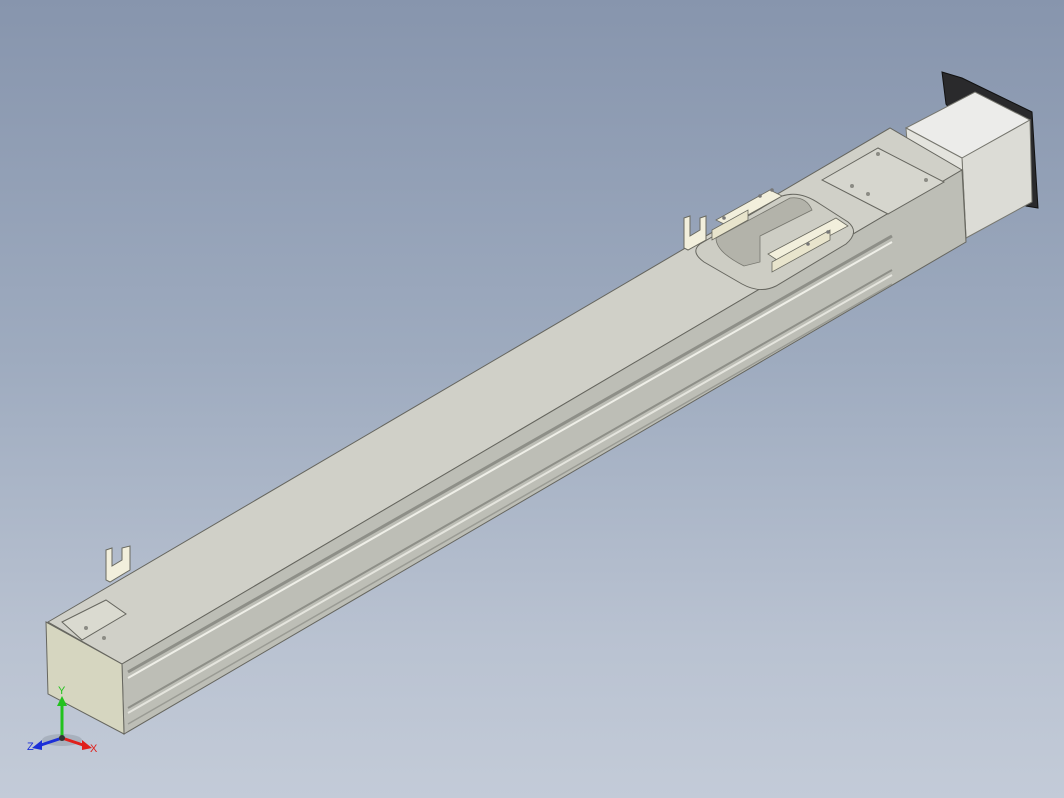 This screenshot has width=1064, height=798. Describe the element at coordinates (62, 738) in the screenshot. I see `triad-origin` at that location.